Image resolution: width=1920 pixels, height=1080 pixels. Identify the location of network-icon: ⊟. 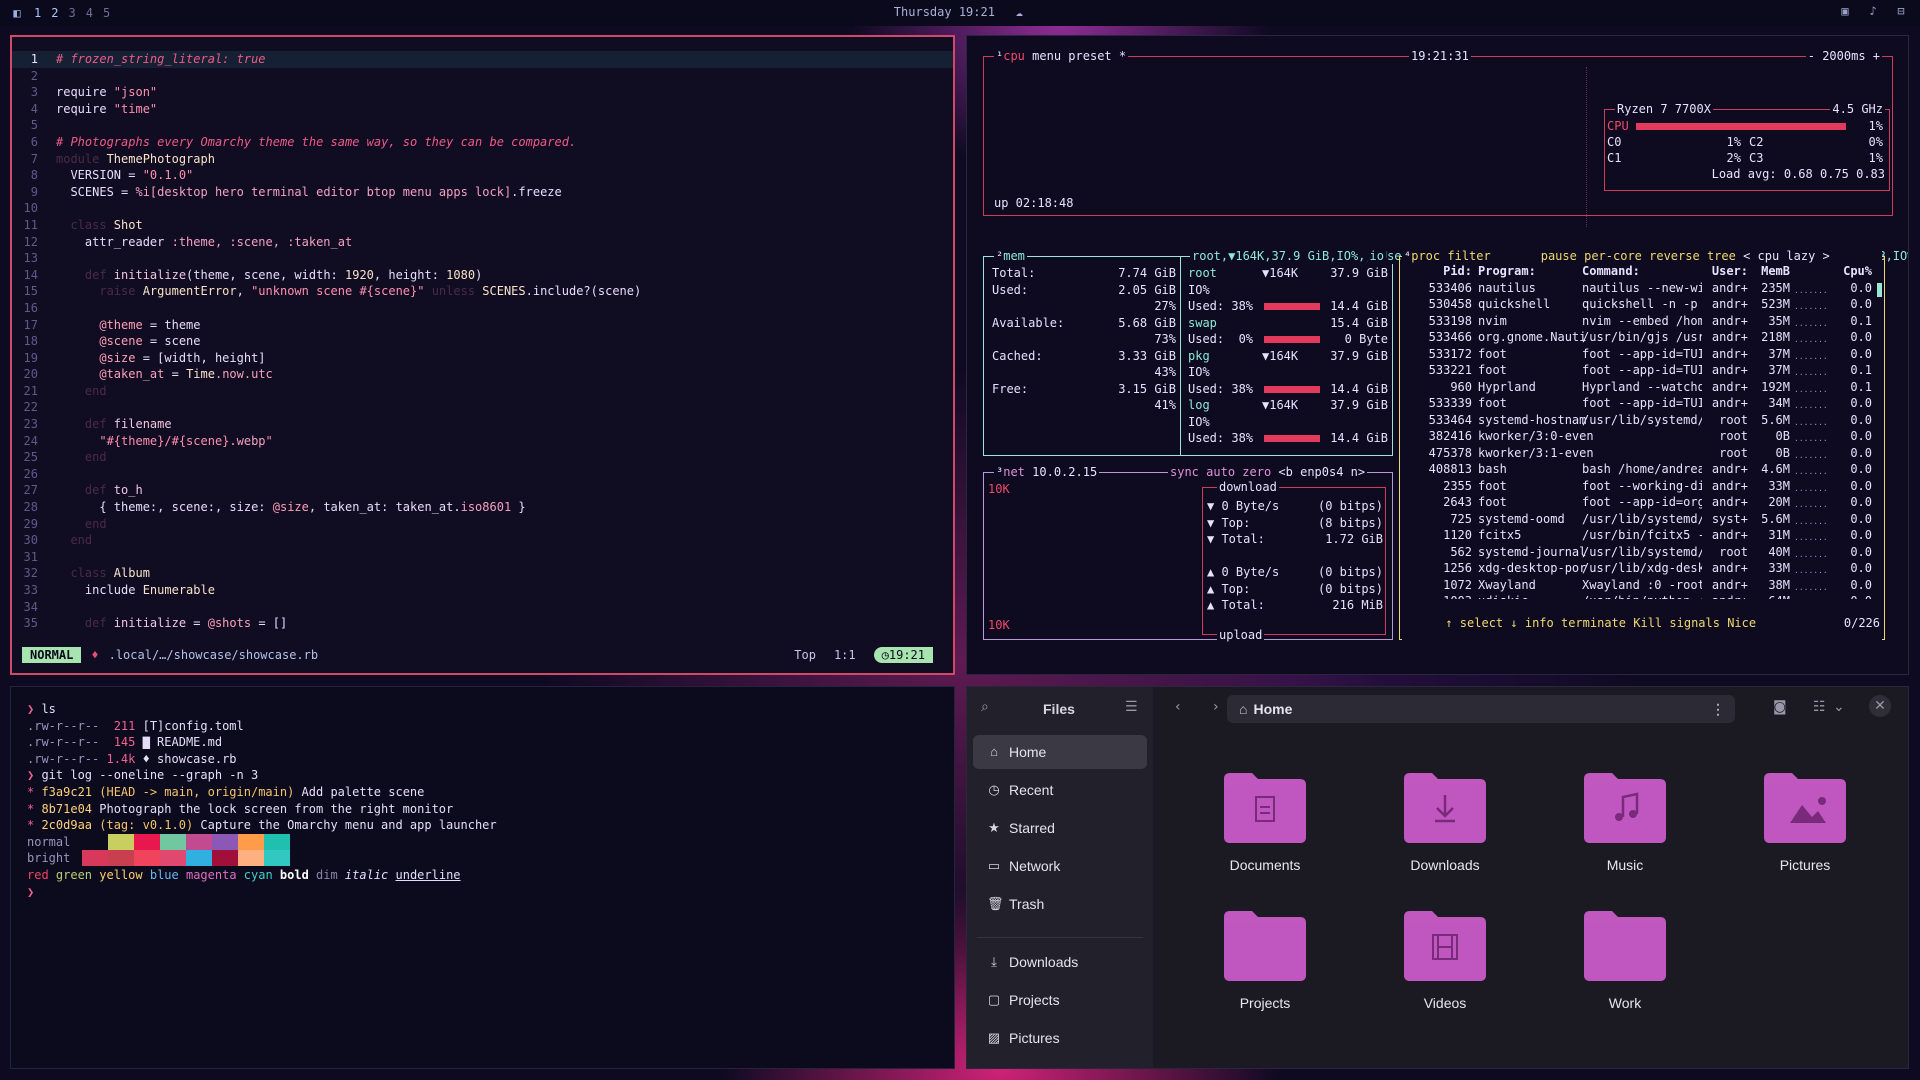
(1901, 11).